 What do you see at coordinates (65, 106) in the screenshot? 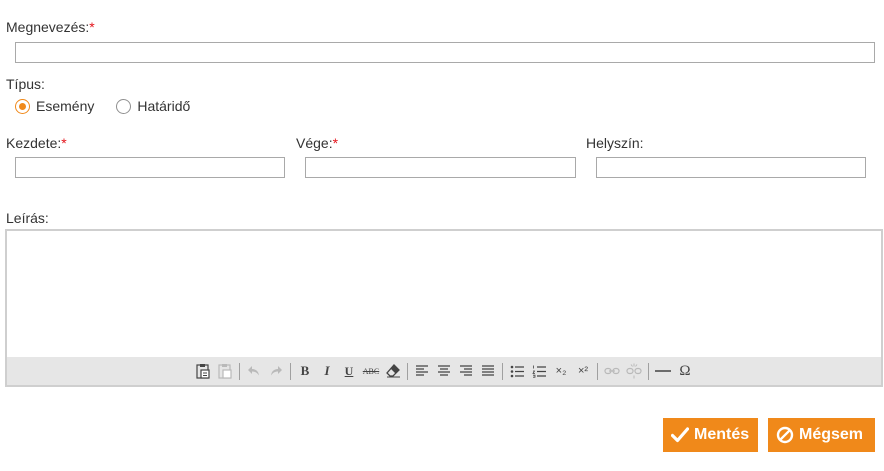
I see `type-option-event-label: Esemény` at bounding box center [65, 106].